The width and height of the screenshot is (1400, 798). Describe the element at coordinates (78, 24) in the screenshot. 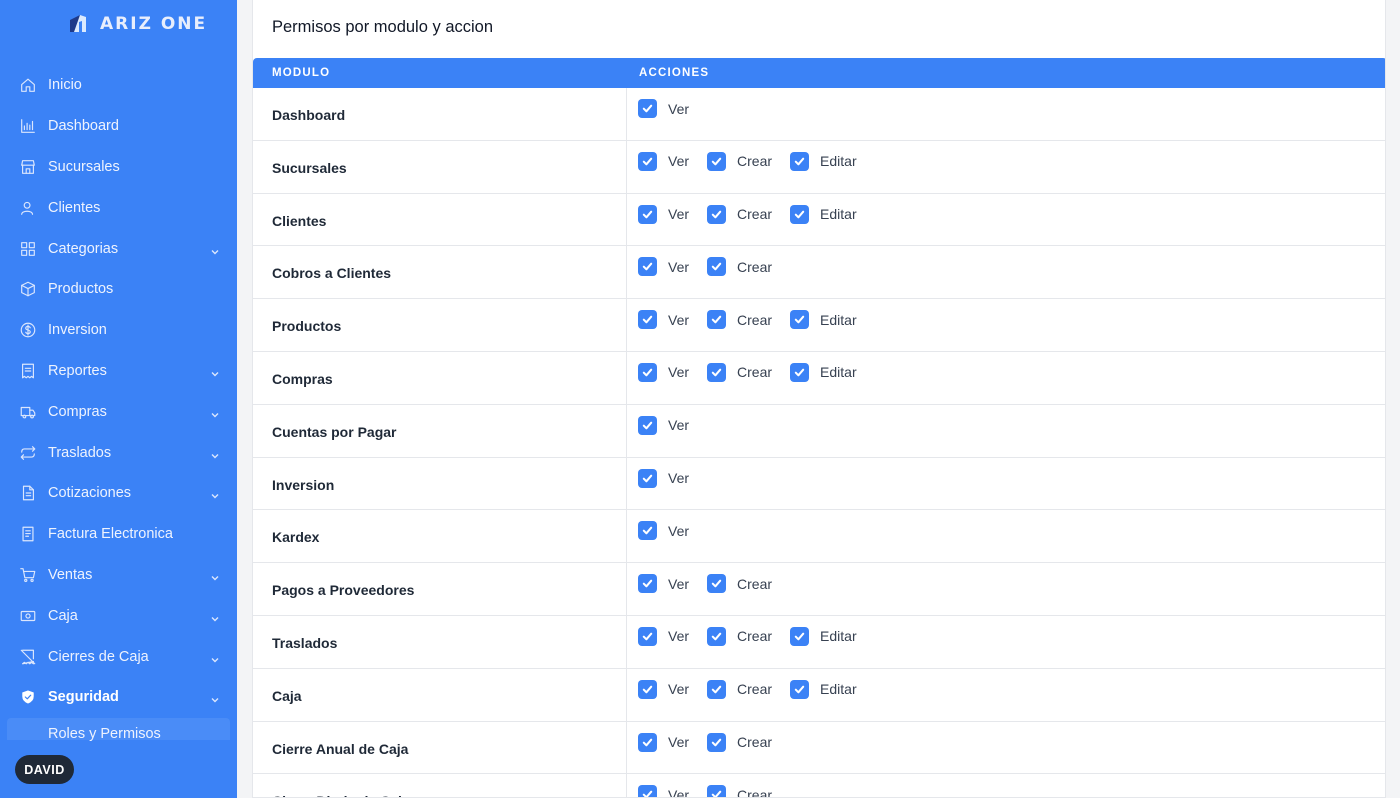

I see `brand-logo-icon` at that location.